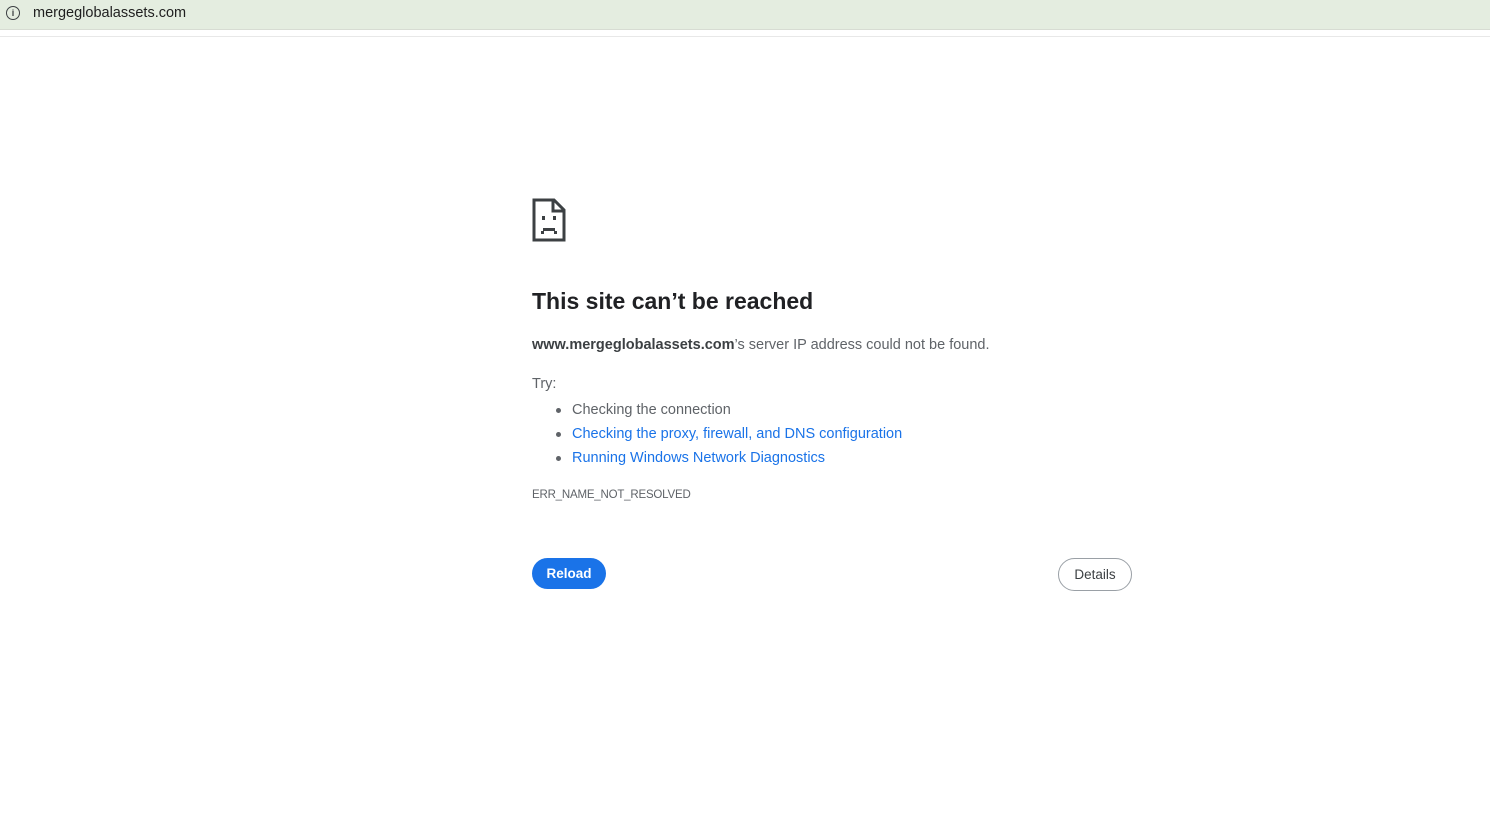 Image resolution: width=1490 pixels, height=820 pixels. I want to click on details-button: Details, so click(1095, 574).